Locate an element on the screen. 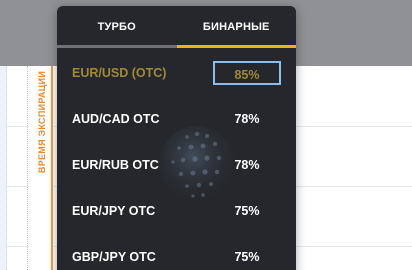  asset-pair: EUR/JPY OTC is located at coordinates (114, 211).